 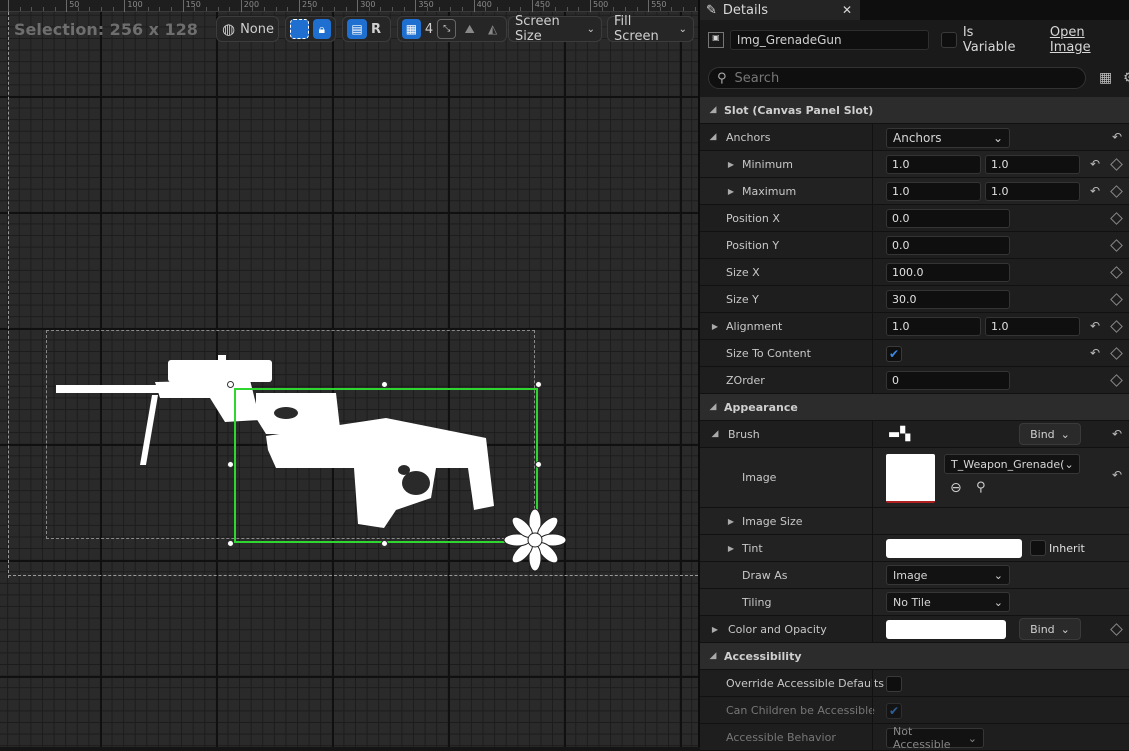 What do you see at coordinates (538, 384) in the screenshot?
I see `resize-handle-tr` at bounding box center [538, 384].